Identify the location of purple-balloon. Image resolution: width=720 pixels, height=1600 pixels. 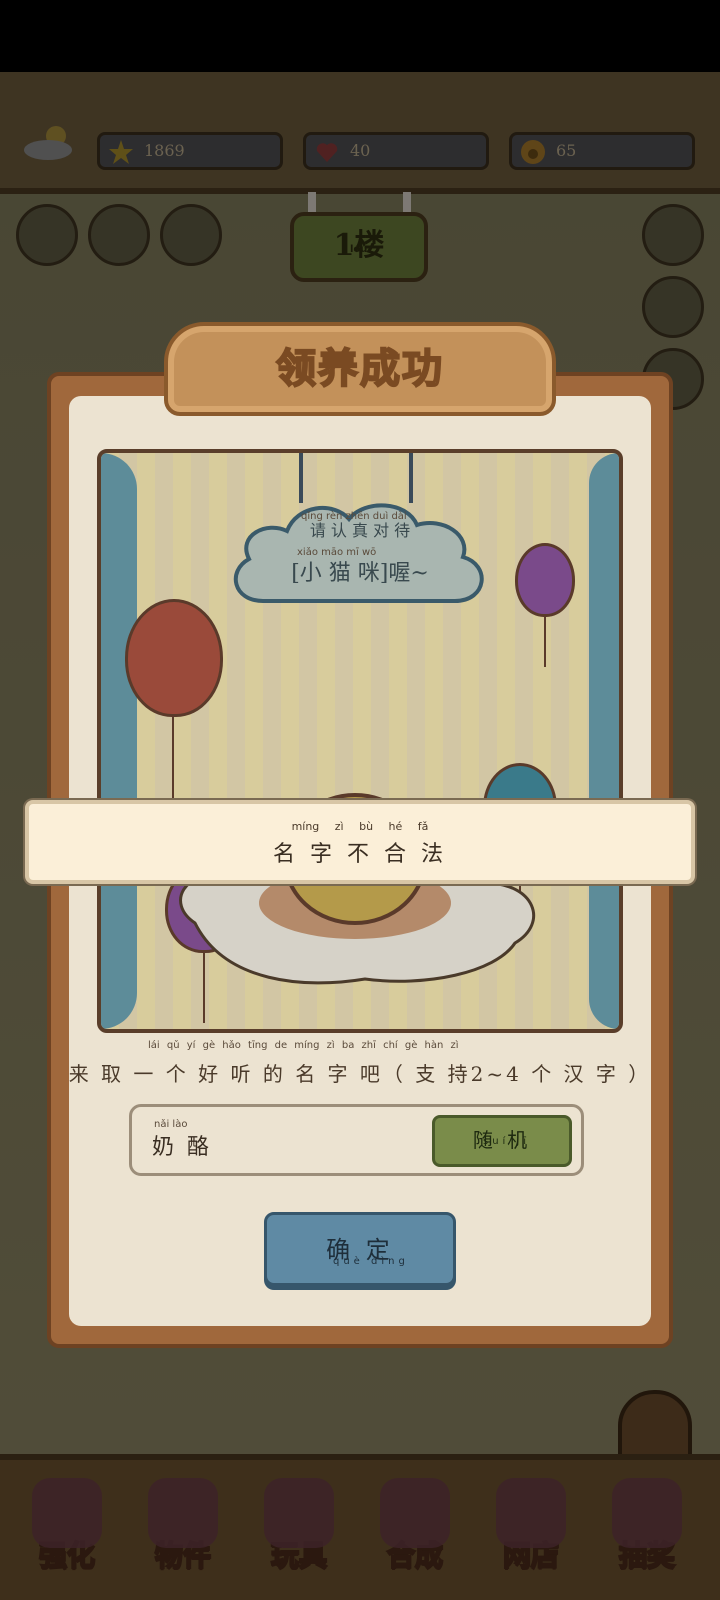
(545, 580).